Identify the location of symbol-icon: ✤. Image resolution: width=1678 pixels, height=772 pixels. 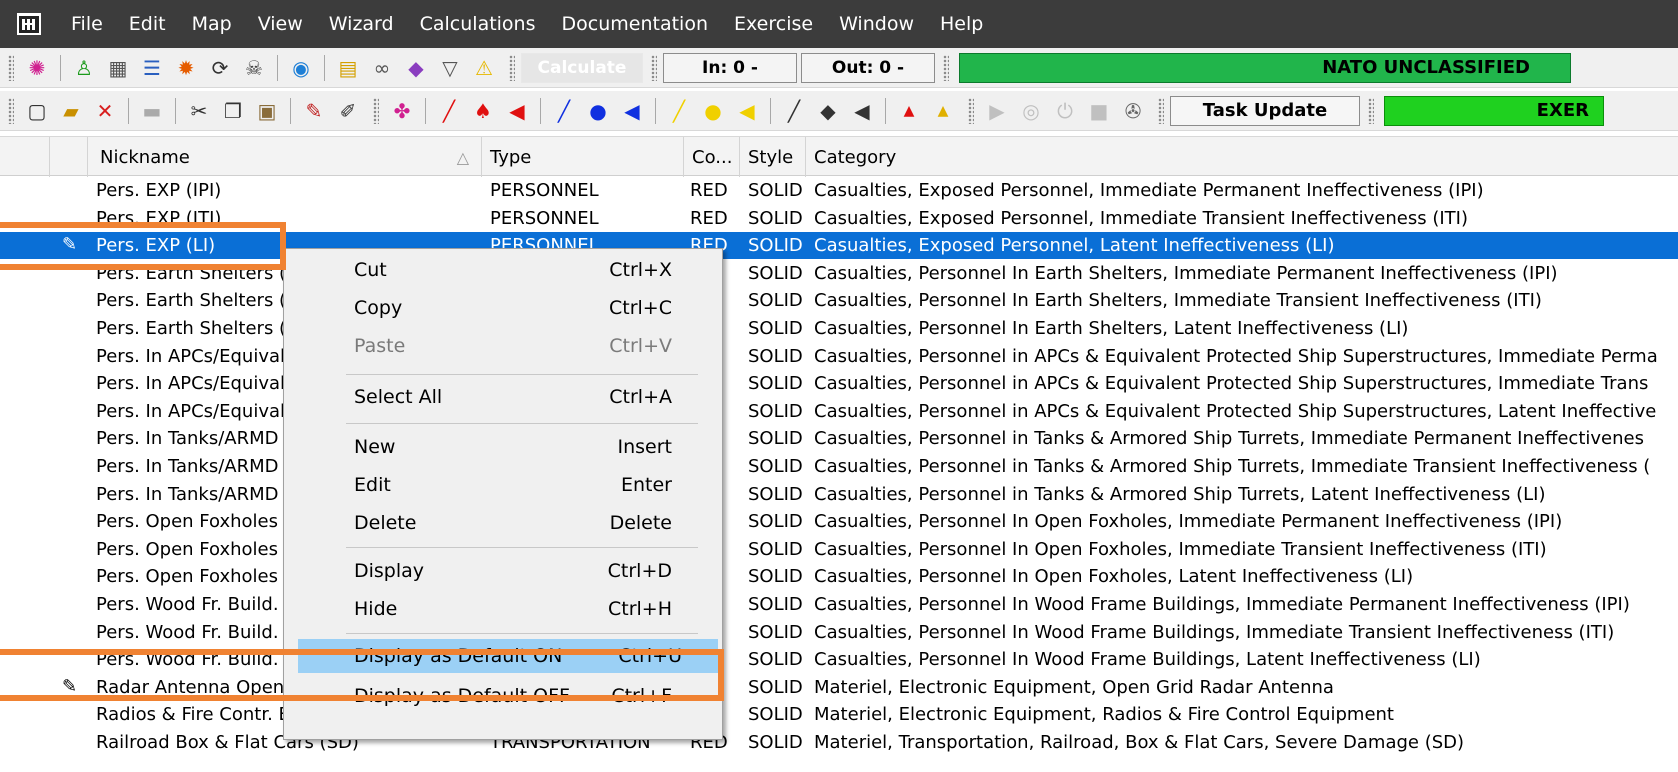
(402, 111).